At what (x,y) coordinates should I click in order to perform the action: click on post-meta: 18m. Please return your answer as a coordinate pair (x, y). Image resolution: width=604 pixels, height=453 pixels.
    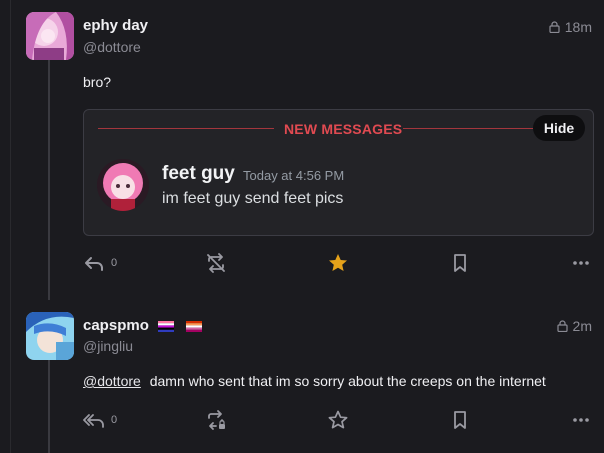
    Looking at the image, I should click on (570, 27).